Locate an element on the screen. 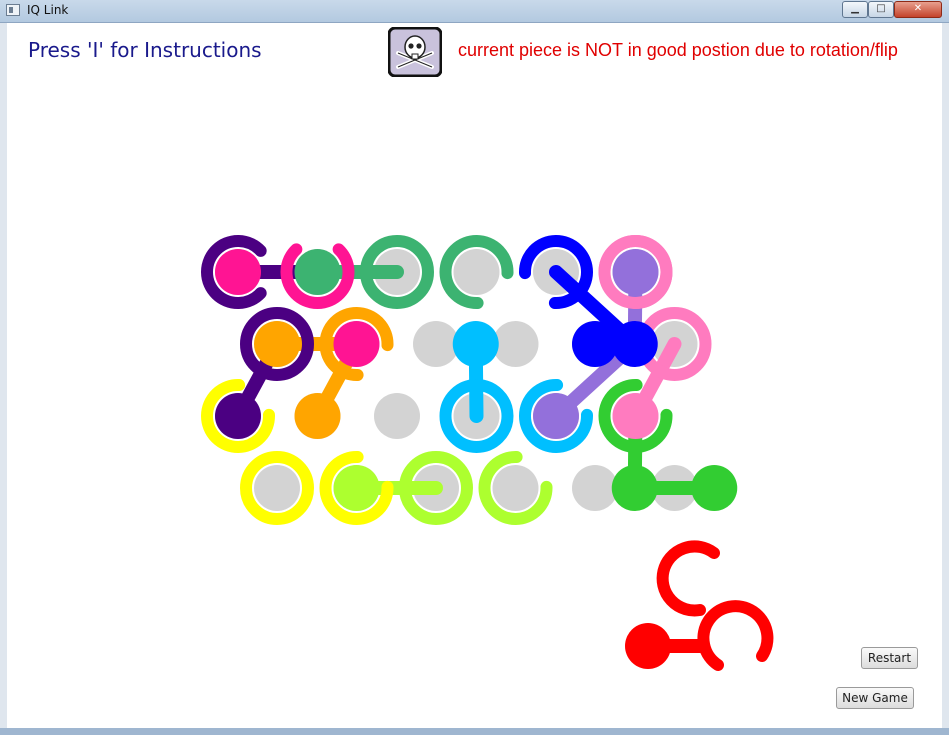 The width and height of the screenshot is (949, 735). new-game-button: New Game is located at coordinates (875, 698).